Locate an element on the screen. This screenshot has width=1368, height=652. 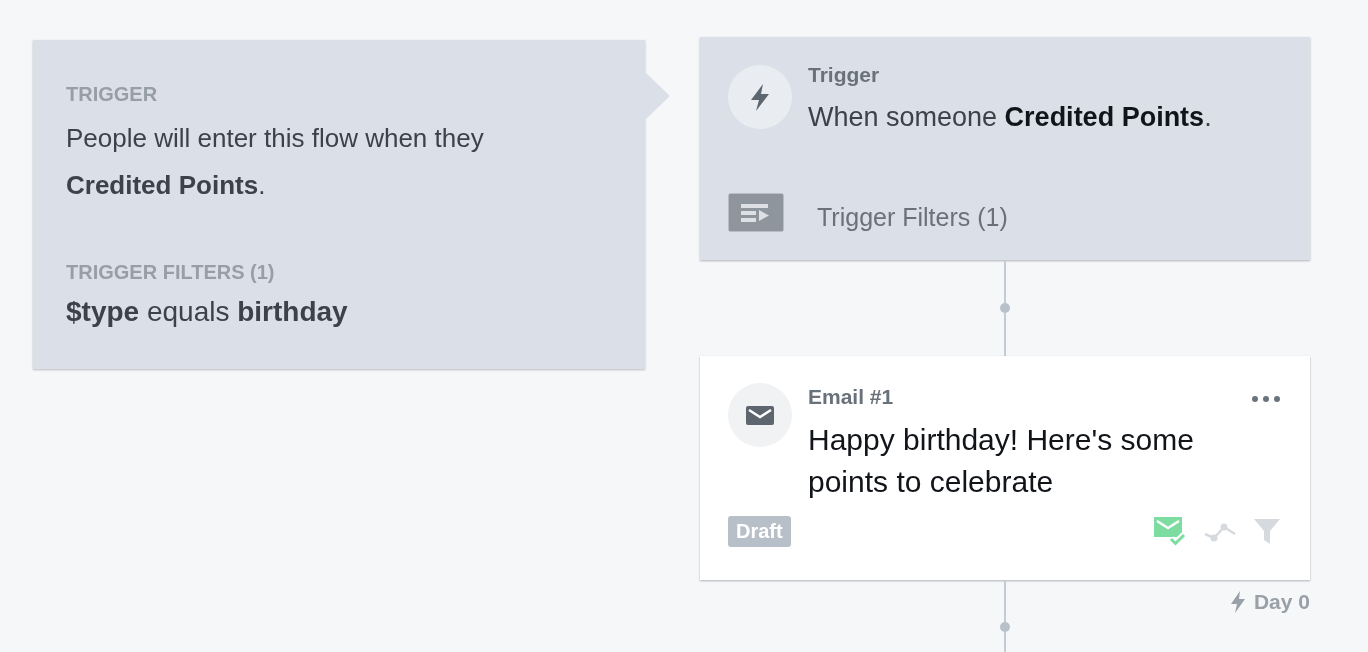
mail-icon is located at coordinates (760, 415).